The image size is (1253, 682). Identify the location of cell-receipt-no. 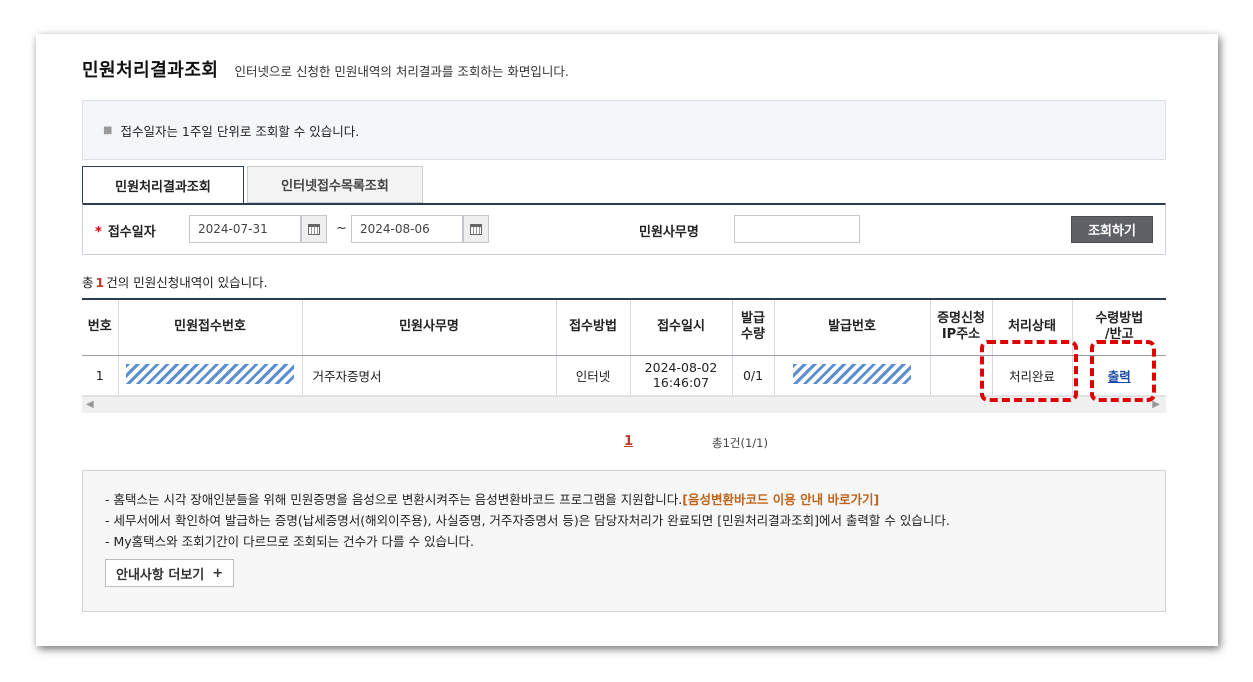
(210, 375).